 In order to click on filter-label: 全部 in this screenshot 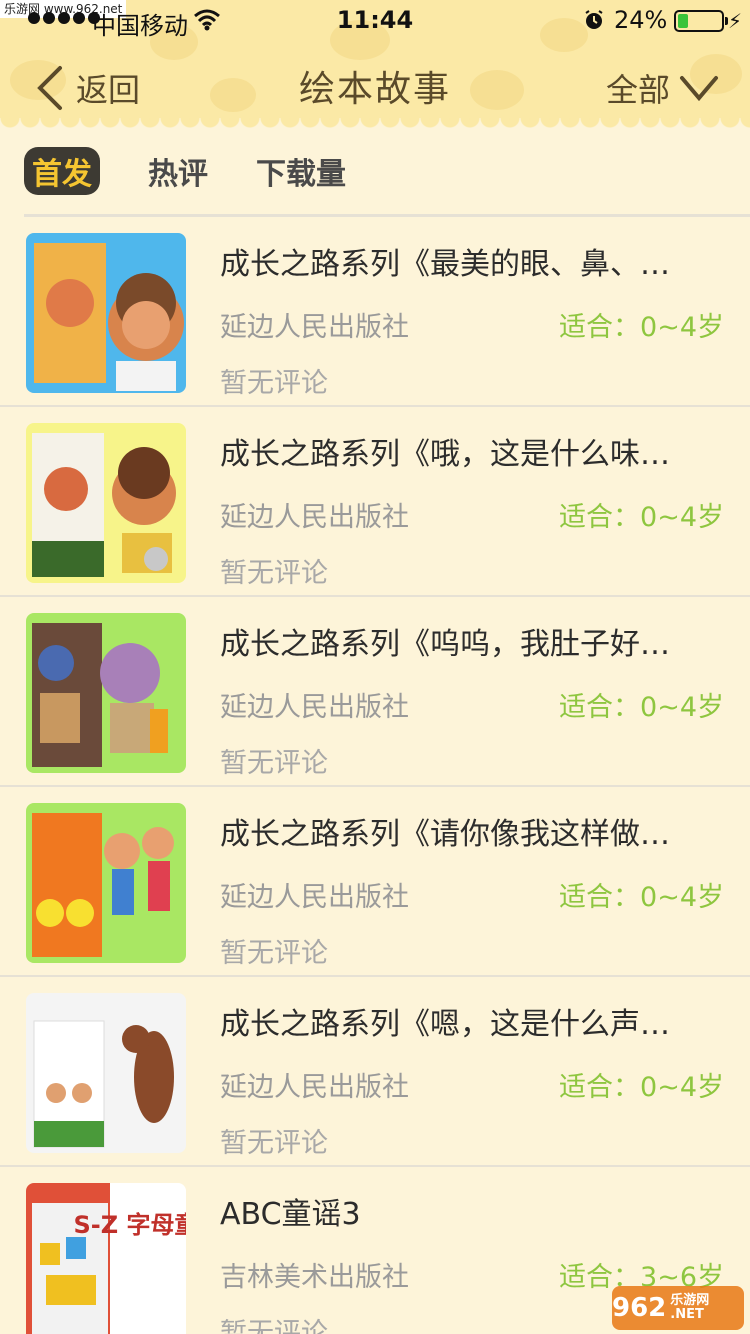, I will do `click(637, 90)`.